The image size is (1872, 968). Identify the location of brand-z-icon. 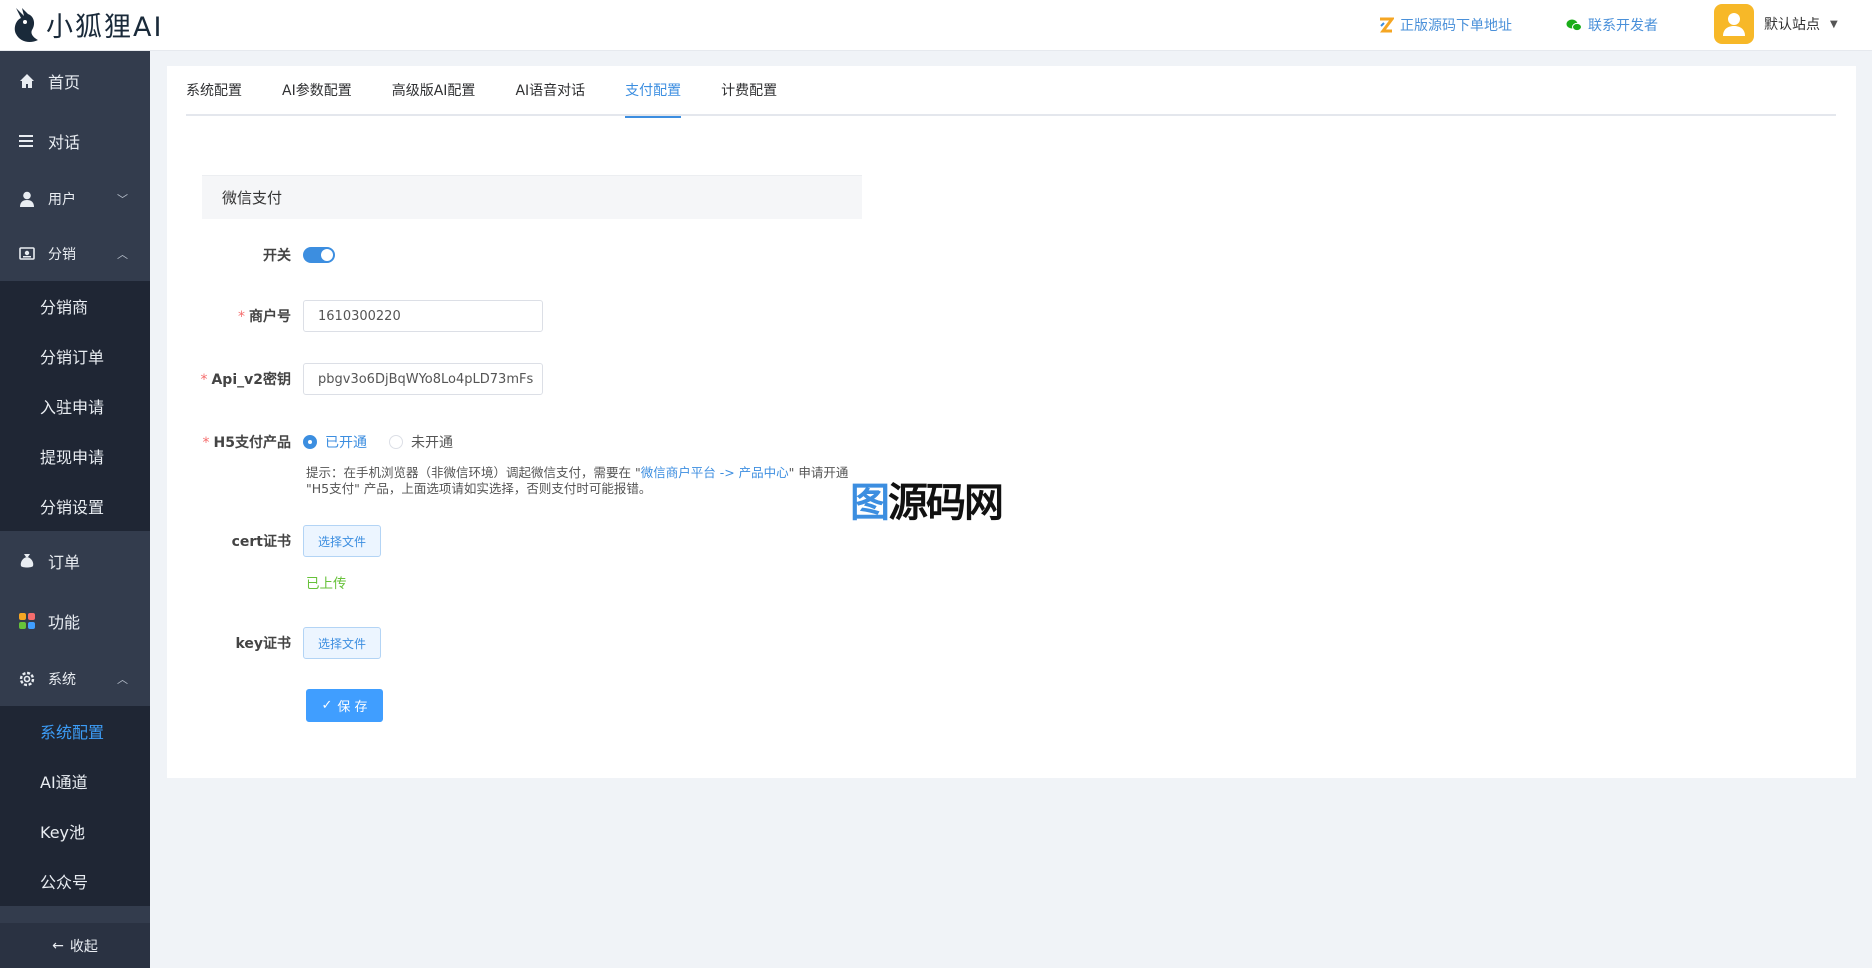
(1386, 25).